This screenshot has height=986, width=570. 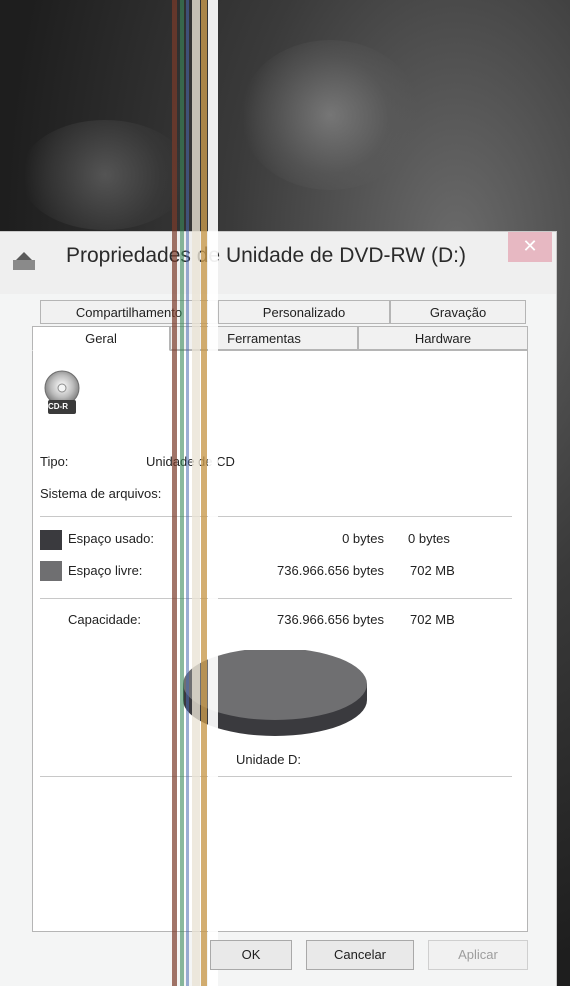 I want to click on cd-r-badge: CD-R, so click(x=58, y=406).